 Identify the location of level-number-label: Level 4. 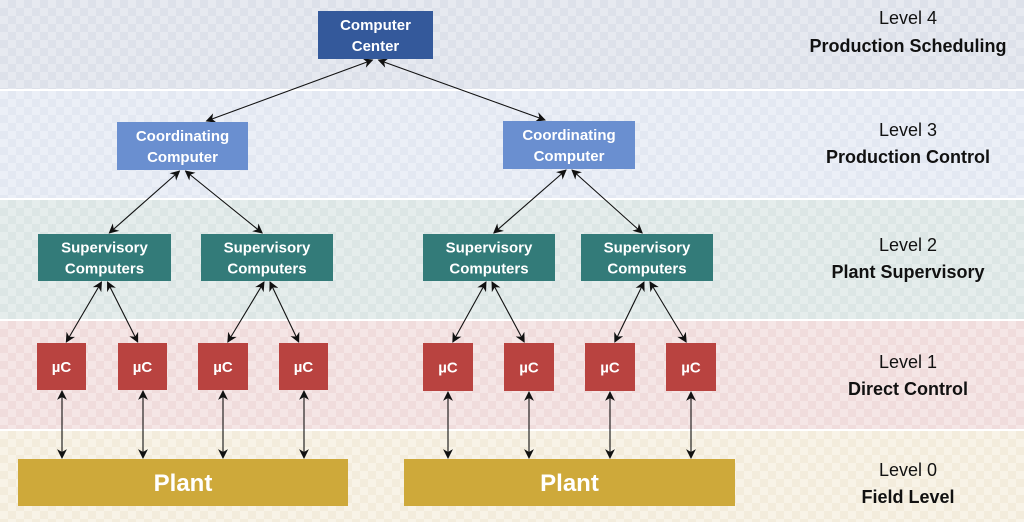
(908, 18).